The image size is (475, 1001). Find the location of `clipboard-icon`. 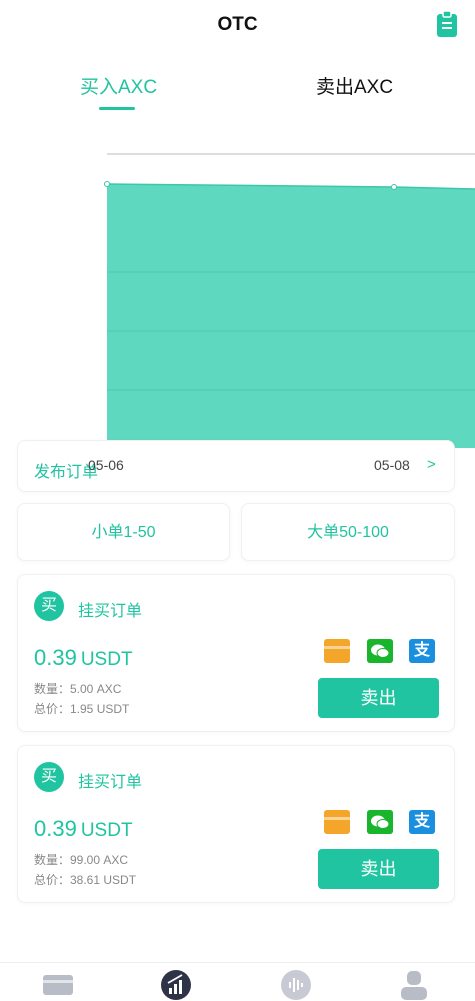

clipboard-icon is located at coordinates (447, 24).